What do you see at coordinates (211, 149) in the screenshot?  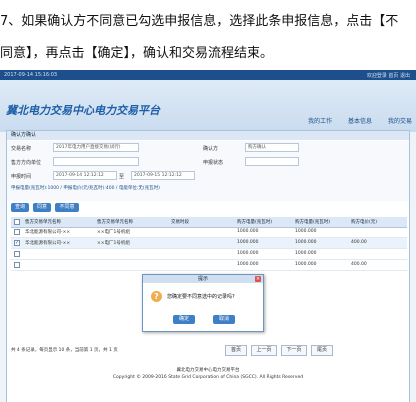 I see `label-confirmer: 确认方` at bounding box center [211, 149].